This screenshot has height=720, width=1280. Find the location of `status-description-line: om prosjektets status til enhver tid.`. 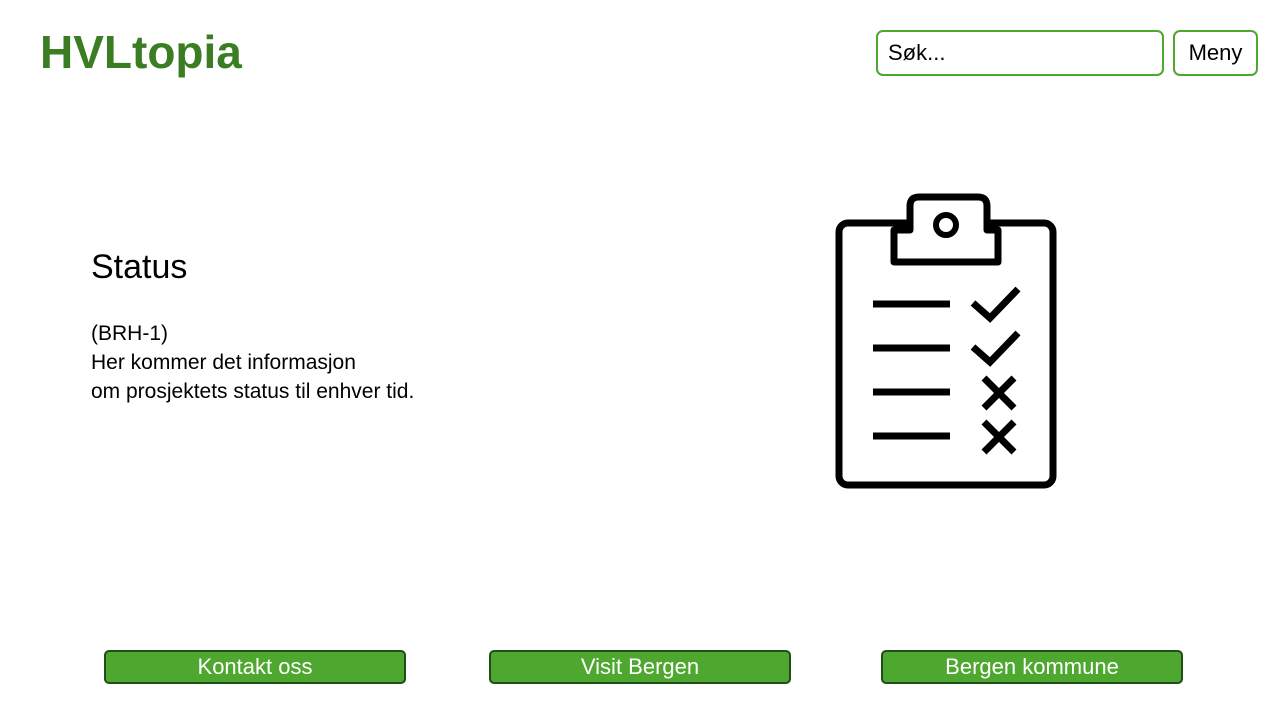

status-description-line: om prosjektets status til enhver tid. is located at coordinates (253, 391).